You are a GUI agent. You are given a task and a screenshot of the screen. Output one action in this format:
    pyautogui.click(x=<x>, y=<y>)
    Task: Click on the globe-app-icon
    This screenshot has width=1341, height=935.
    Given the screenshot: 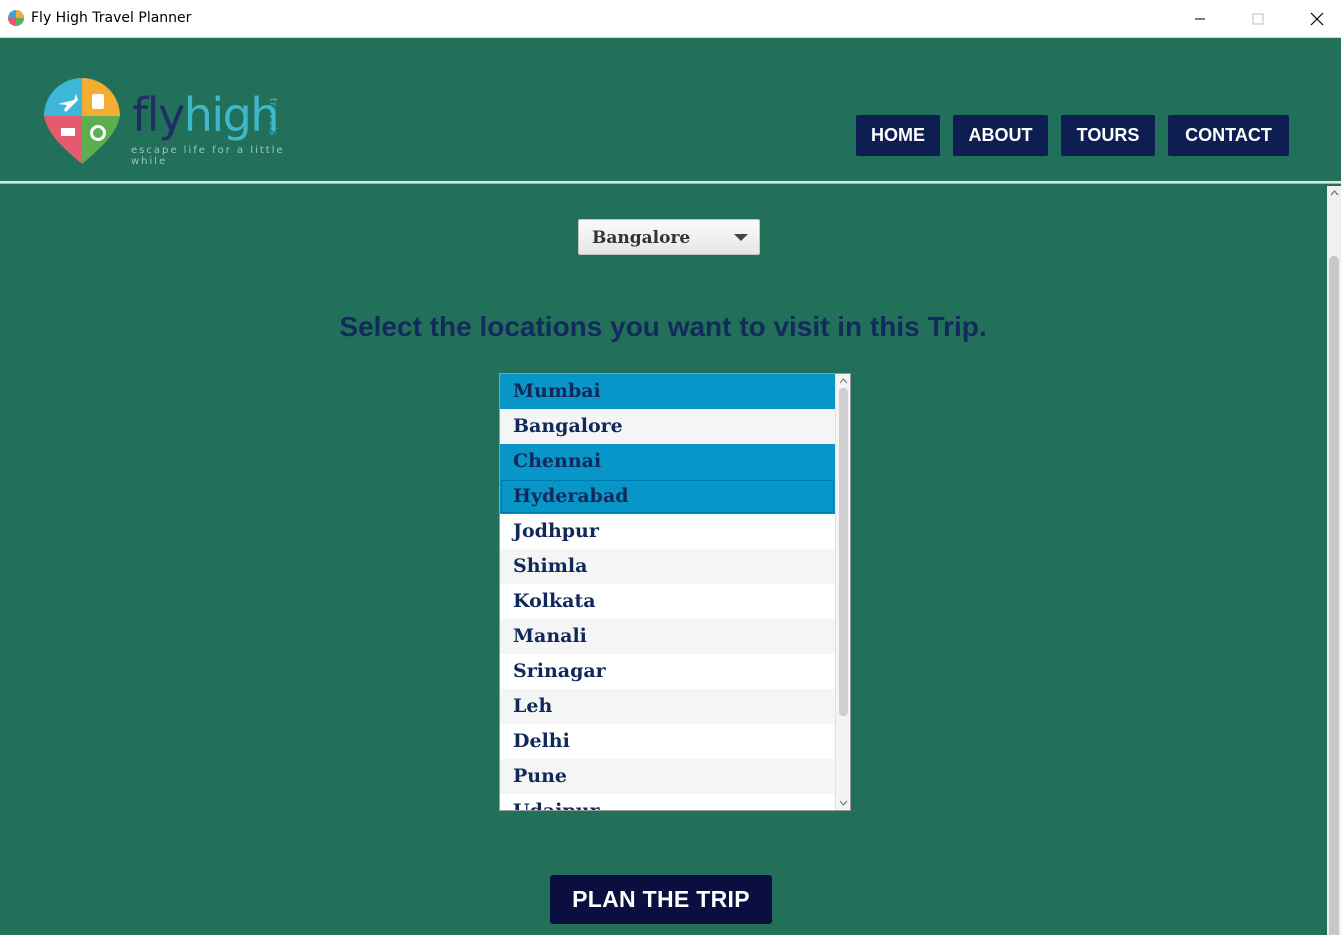 What is the action you would take?
    pyautogui.click(x=16, y=18)
    